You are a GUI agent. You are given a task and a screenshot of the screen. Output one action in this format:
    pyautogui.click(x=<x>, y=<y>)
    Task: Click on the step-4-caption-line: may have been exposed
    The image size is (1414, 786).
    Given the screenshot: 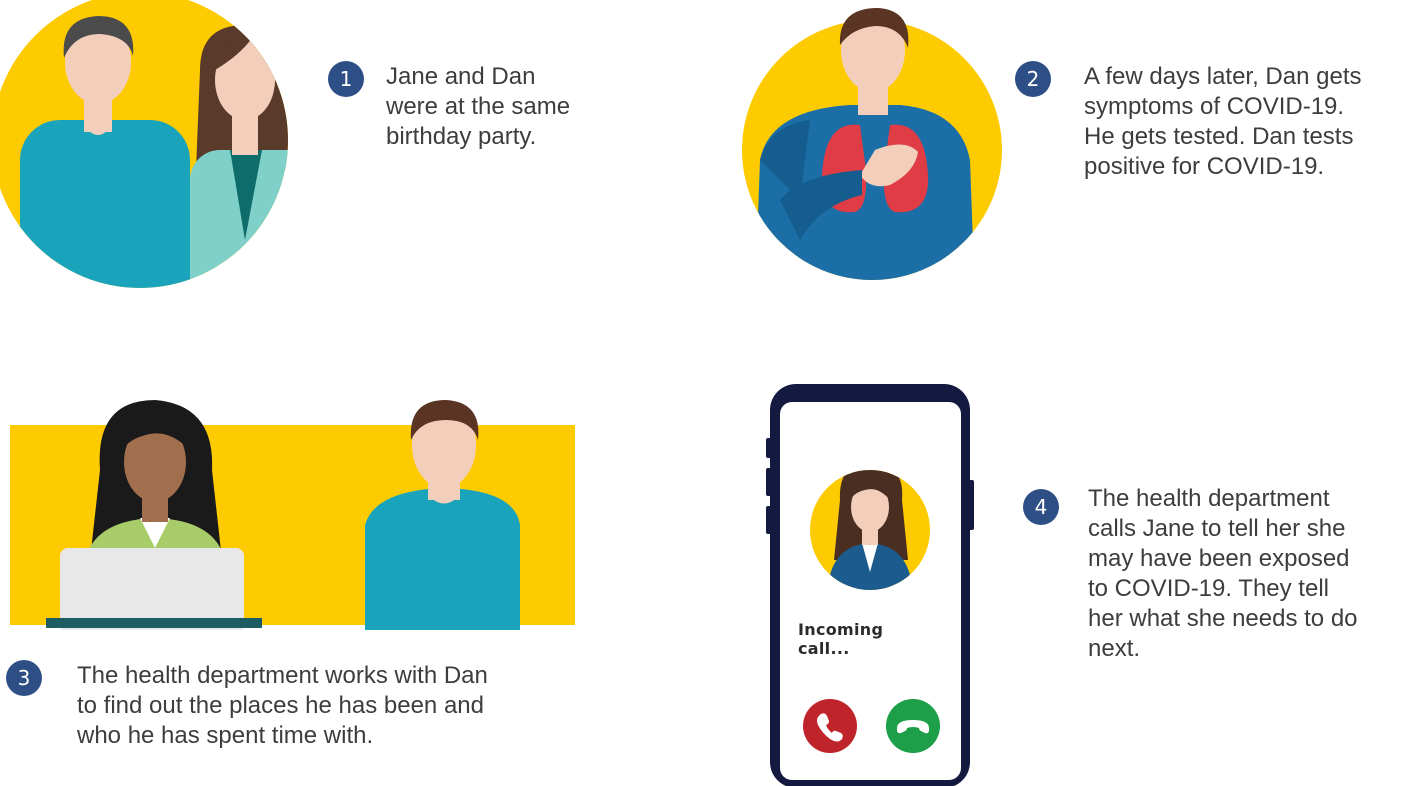 What is the action you would take?
    pyautogui.click(x=1219, y=558)
    